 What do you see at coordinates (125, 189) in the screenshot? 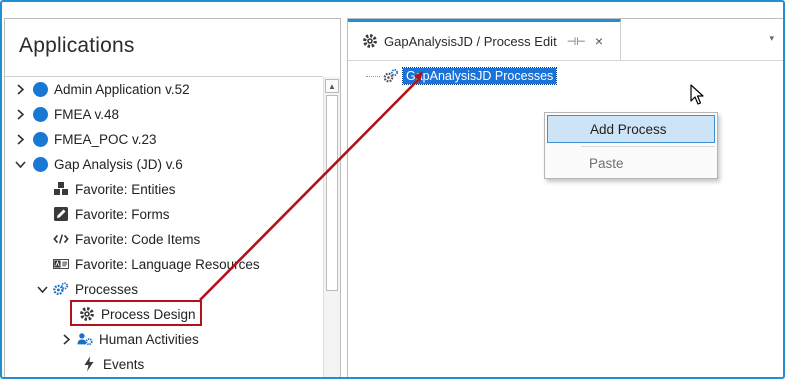
I see `tree-item-label: Favorite: Entities` at bounding box center [125, 189].